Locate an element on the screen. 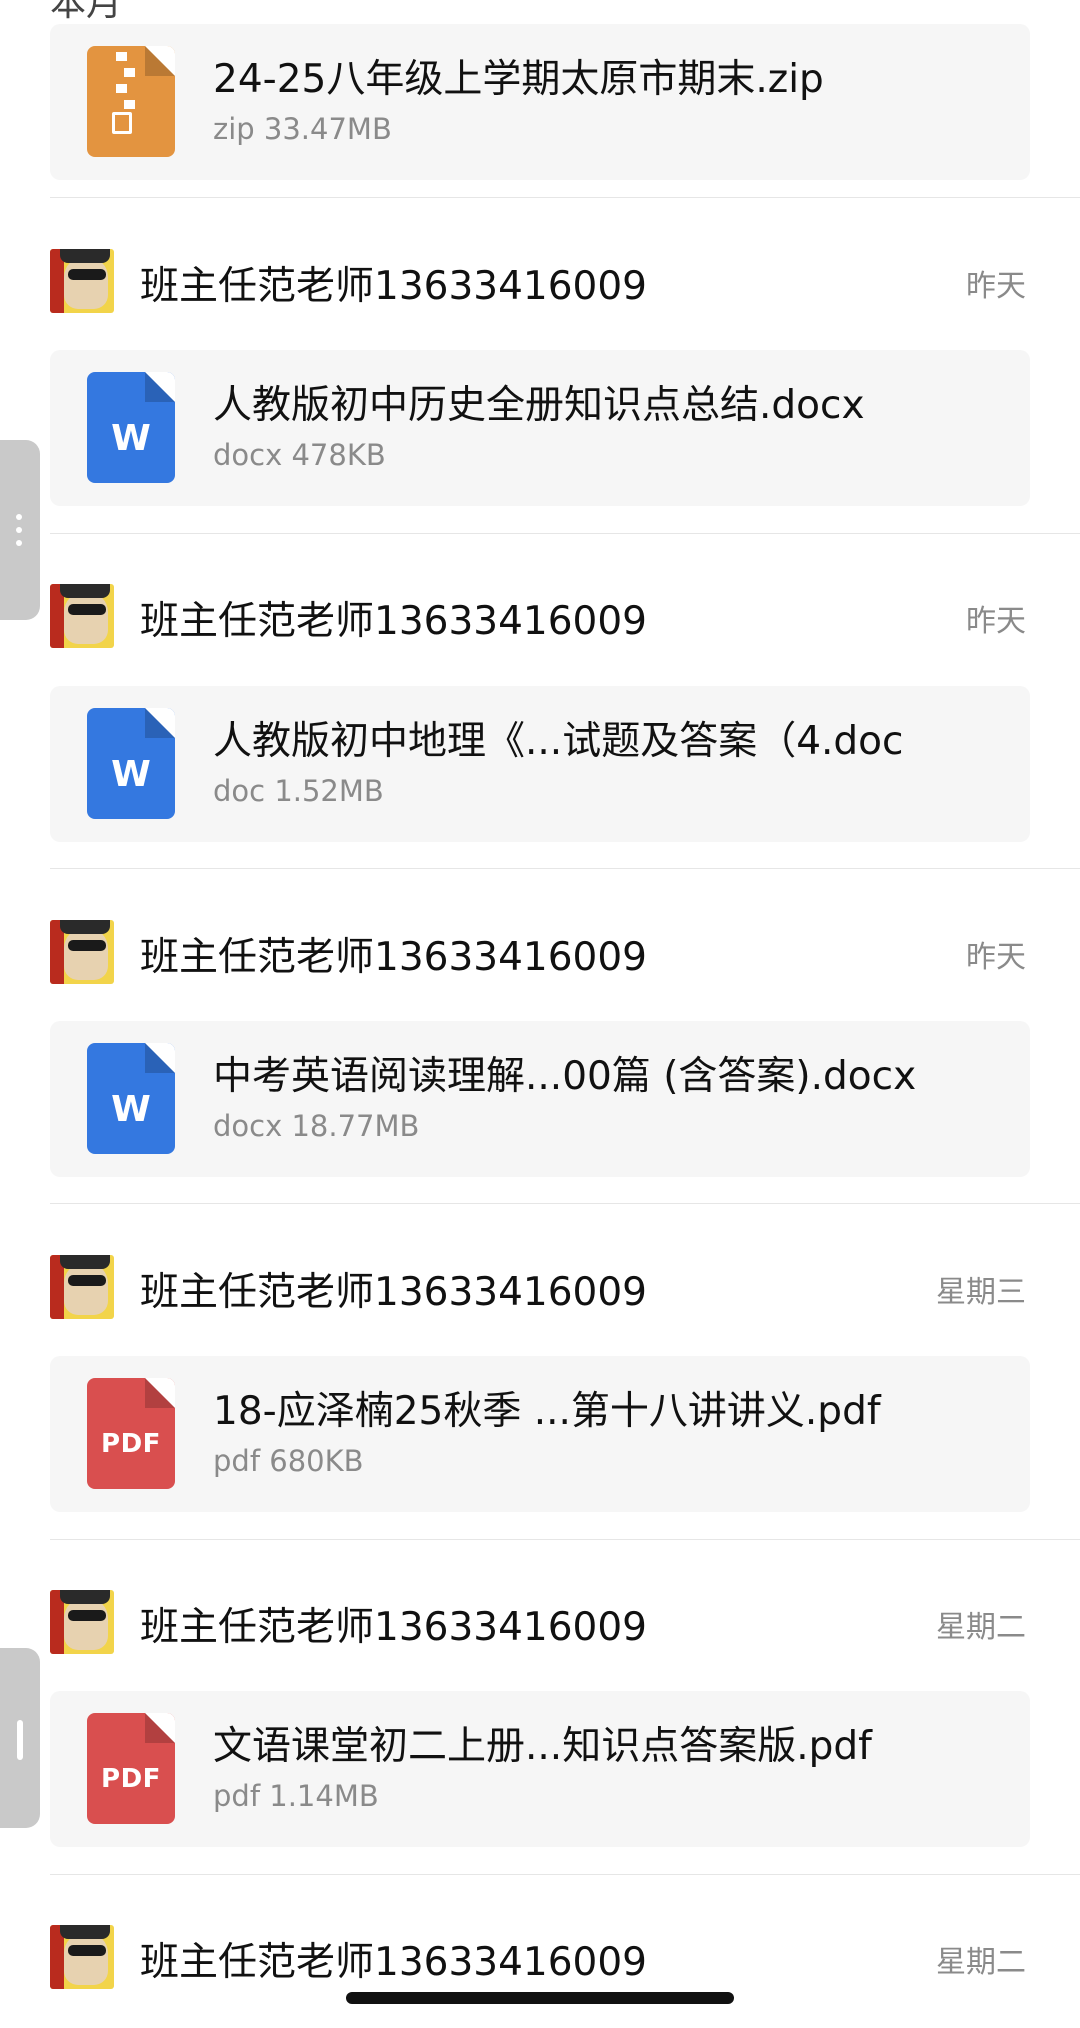  zip-file-icon is located at coordinates (131, 101).